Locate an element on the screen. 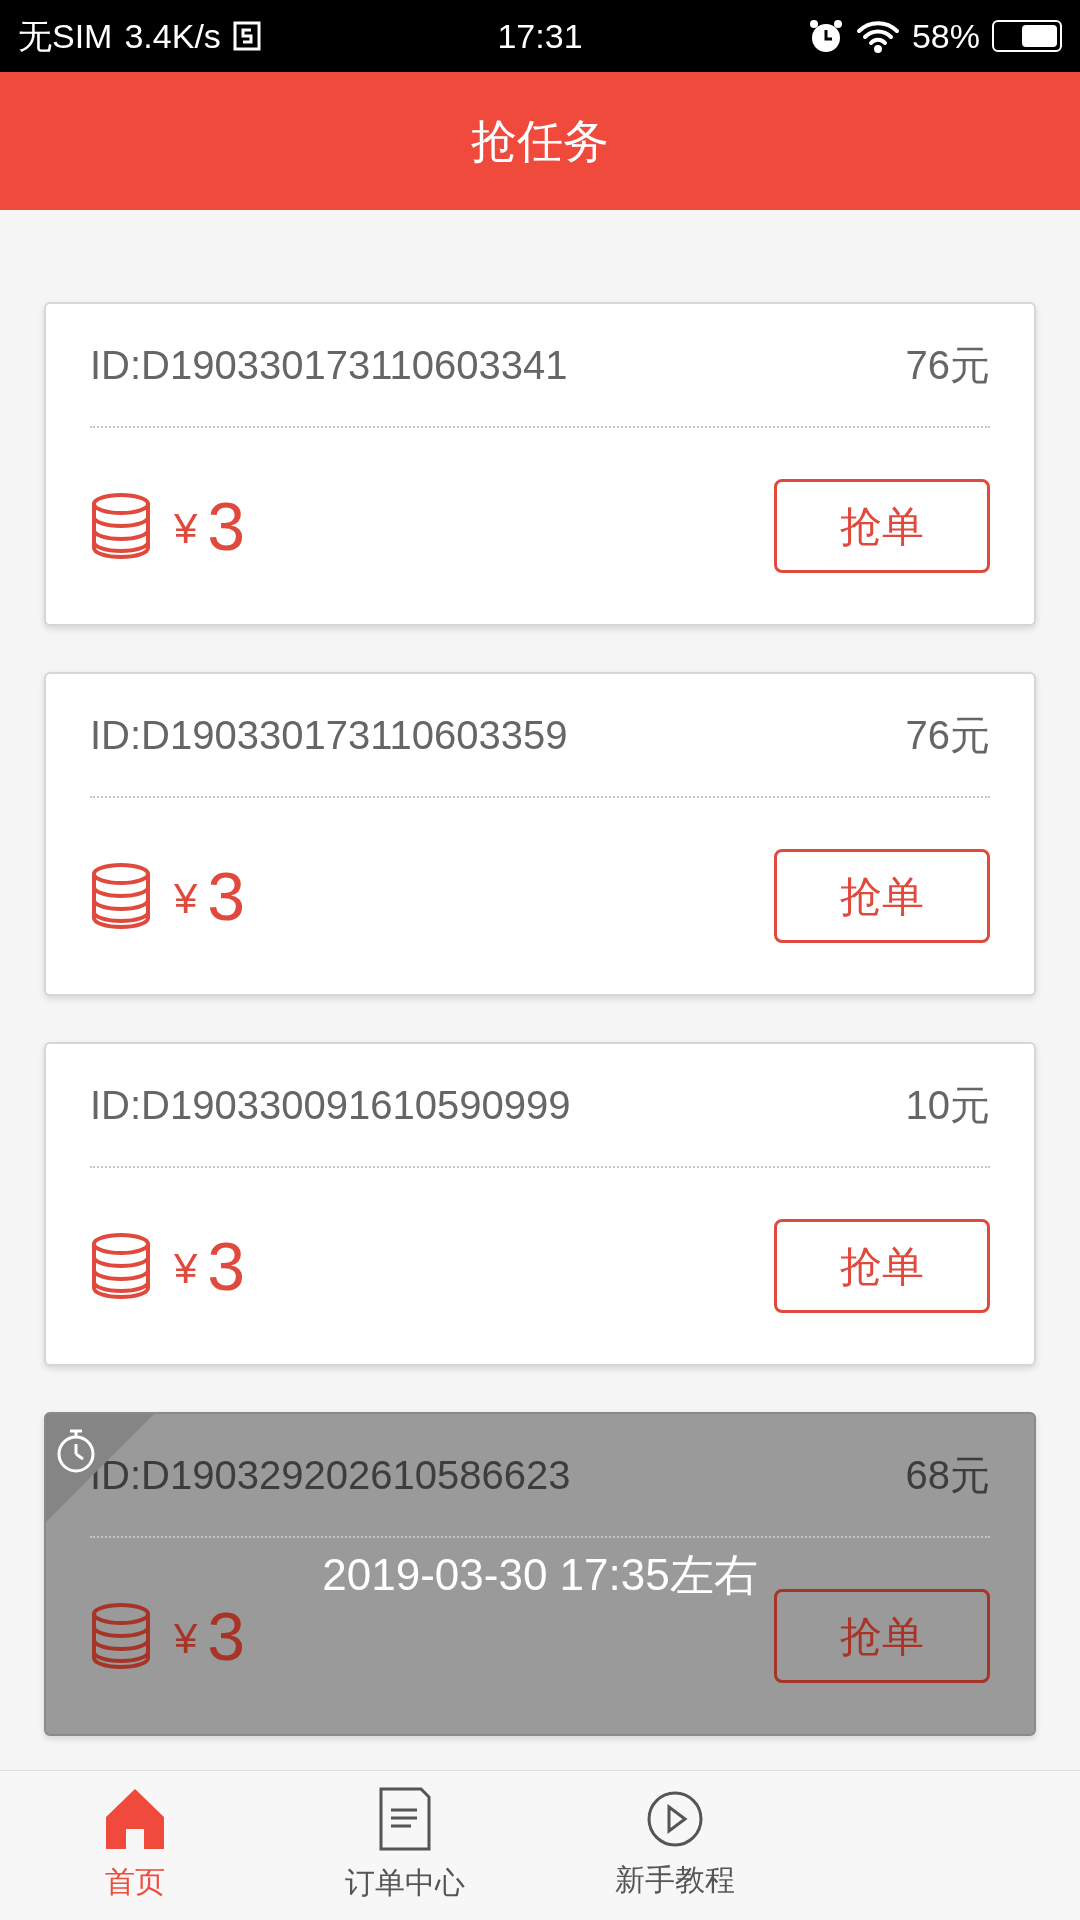 This screenshot has height=1920, width=1080. tab-item: 新手教程 is located at coordinates (675, 1845).